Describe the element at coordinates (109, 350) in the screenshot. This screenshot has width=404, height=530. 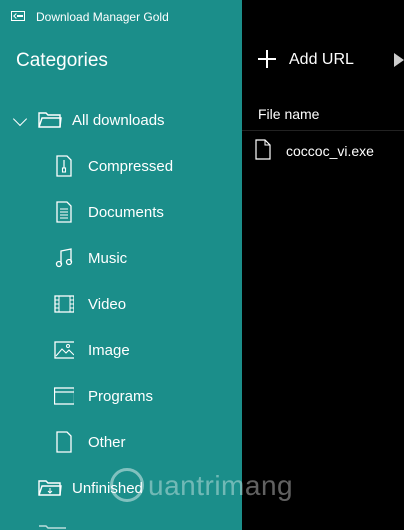
I see `category-label: Image` at that location.